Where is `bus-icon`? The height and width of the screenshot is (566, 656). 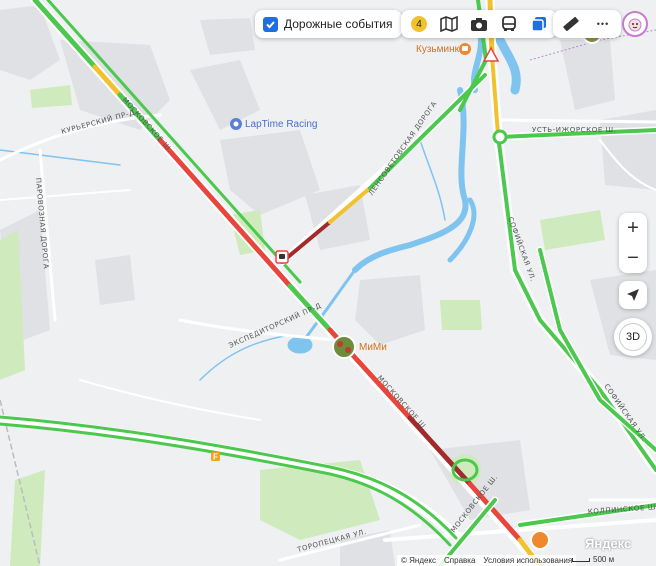
bus-icon is located at coordinates (509, 23).